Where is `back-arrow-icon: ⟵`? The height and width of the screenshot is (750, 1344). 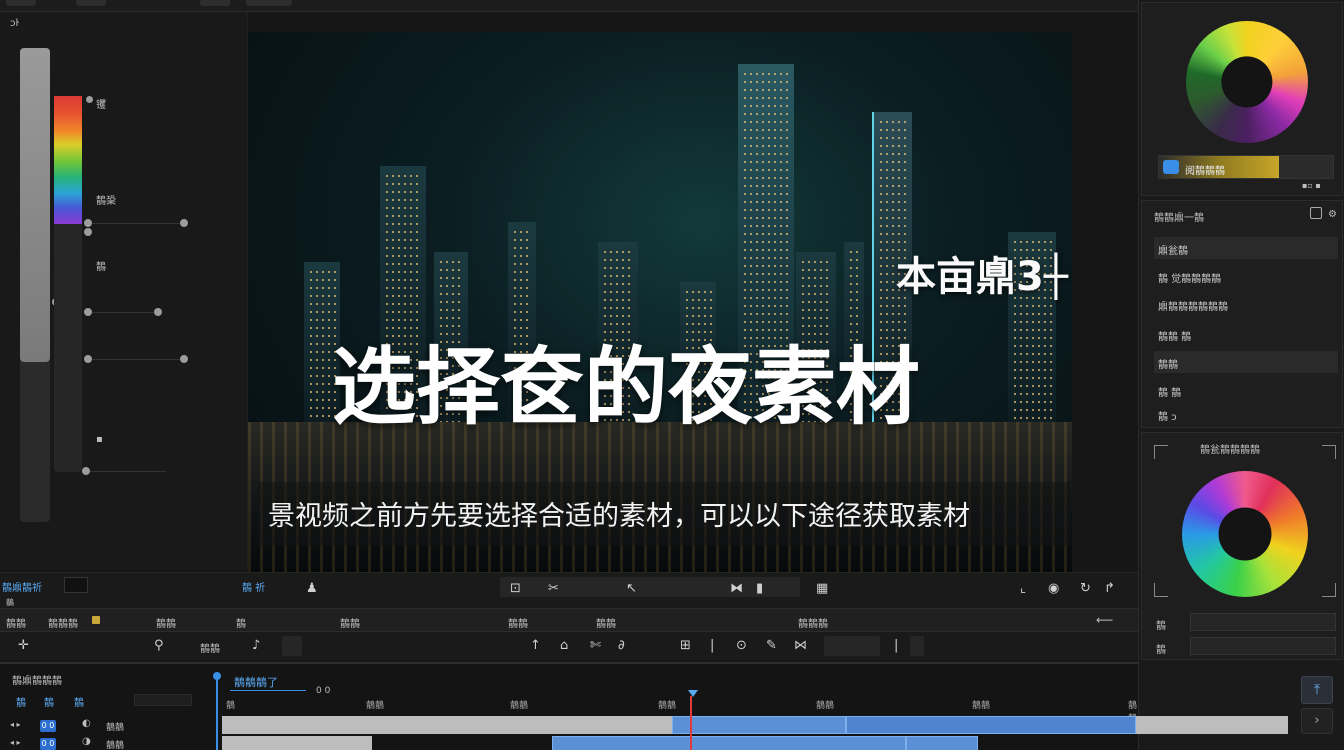 back-arrow-icon: ⟵ is located at coordinates (1104, 620).